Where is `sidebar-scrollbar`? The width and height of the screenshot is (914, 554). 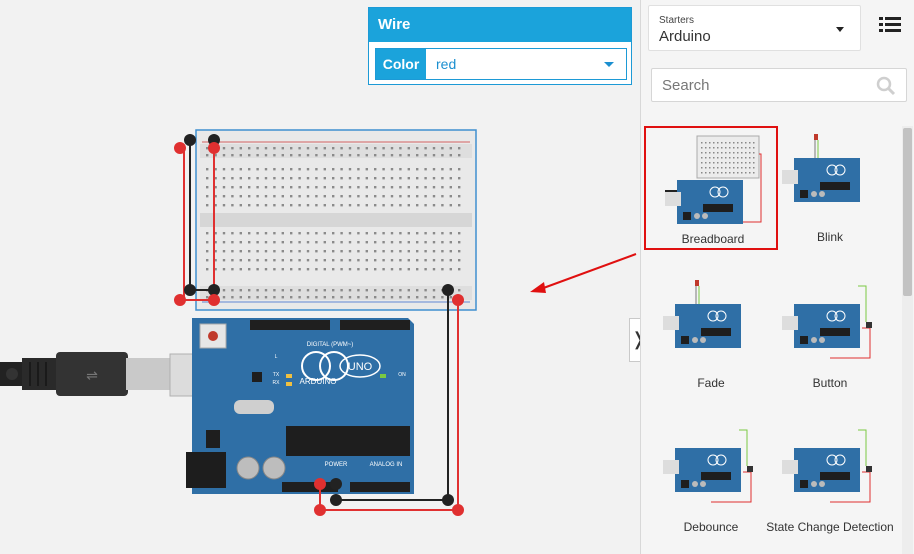 sidebar-scrollbar is located at coordinates (907, 340).